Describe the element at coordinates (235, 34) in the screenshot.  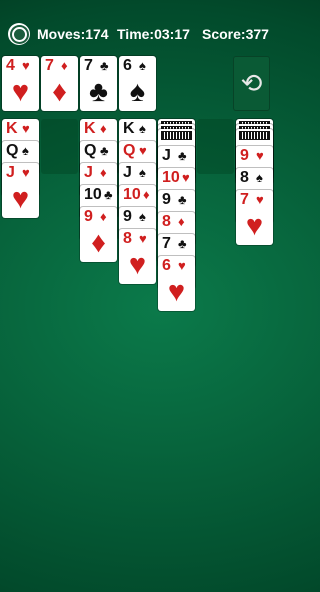
I see `score-counter: Score:377` at that location.